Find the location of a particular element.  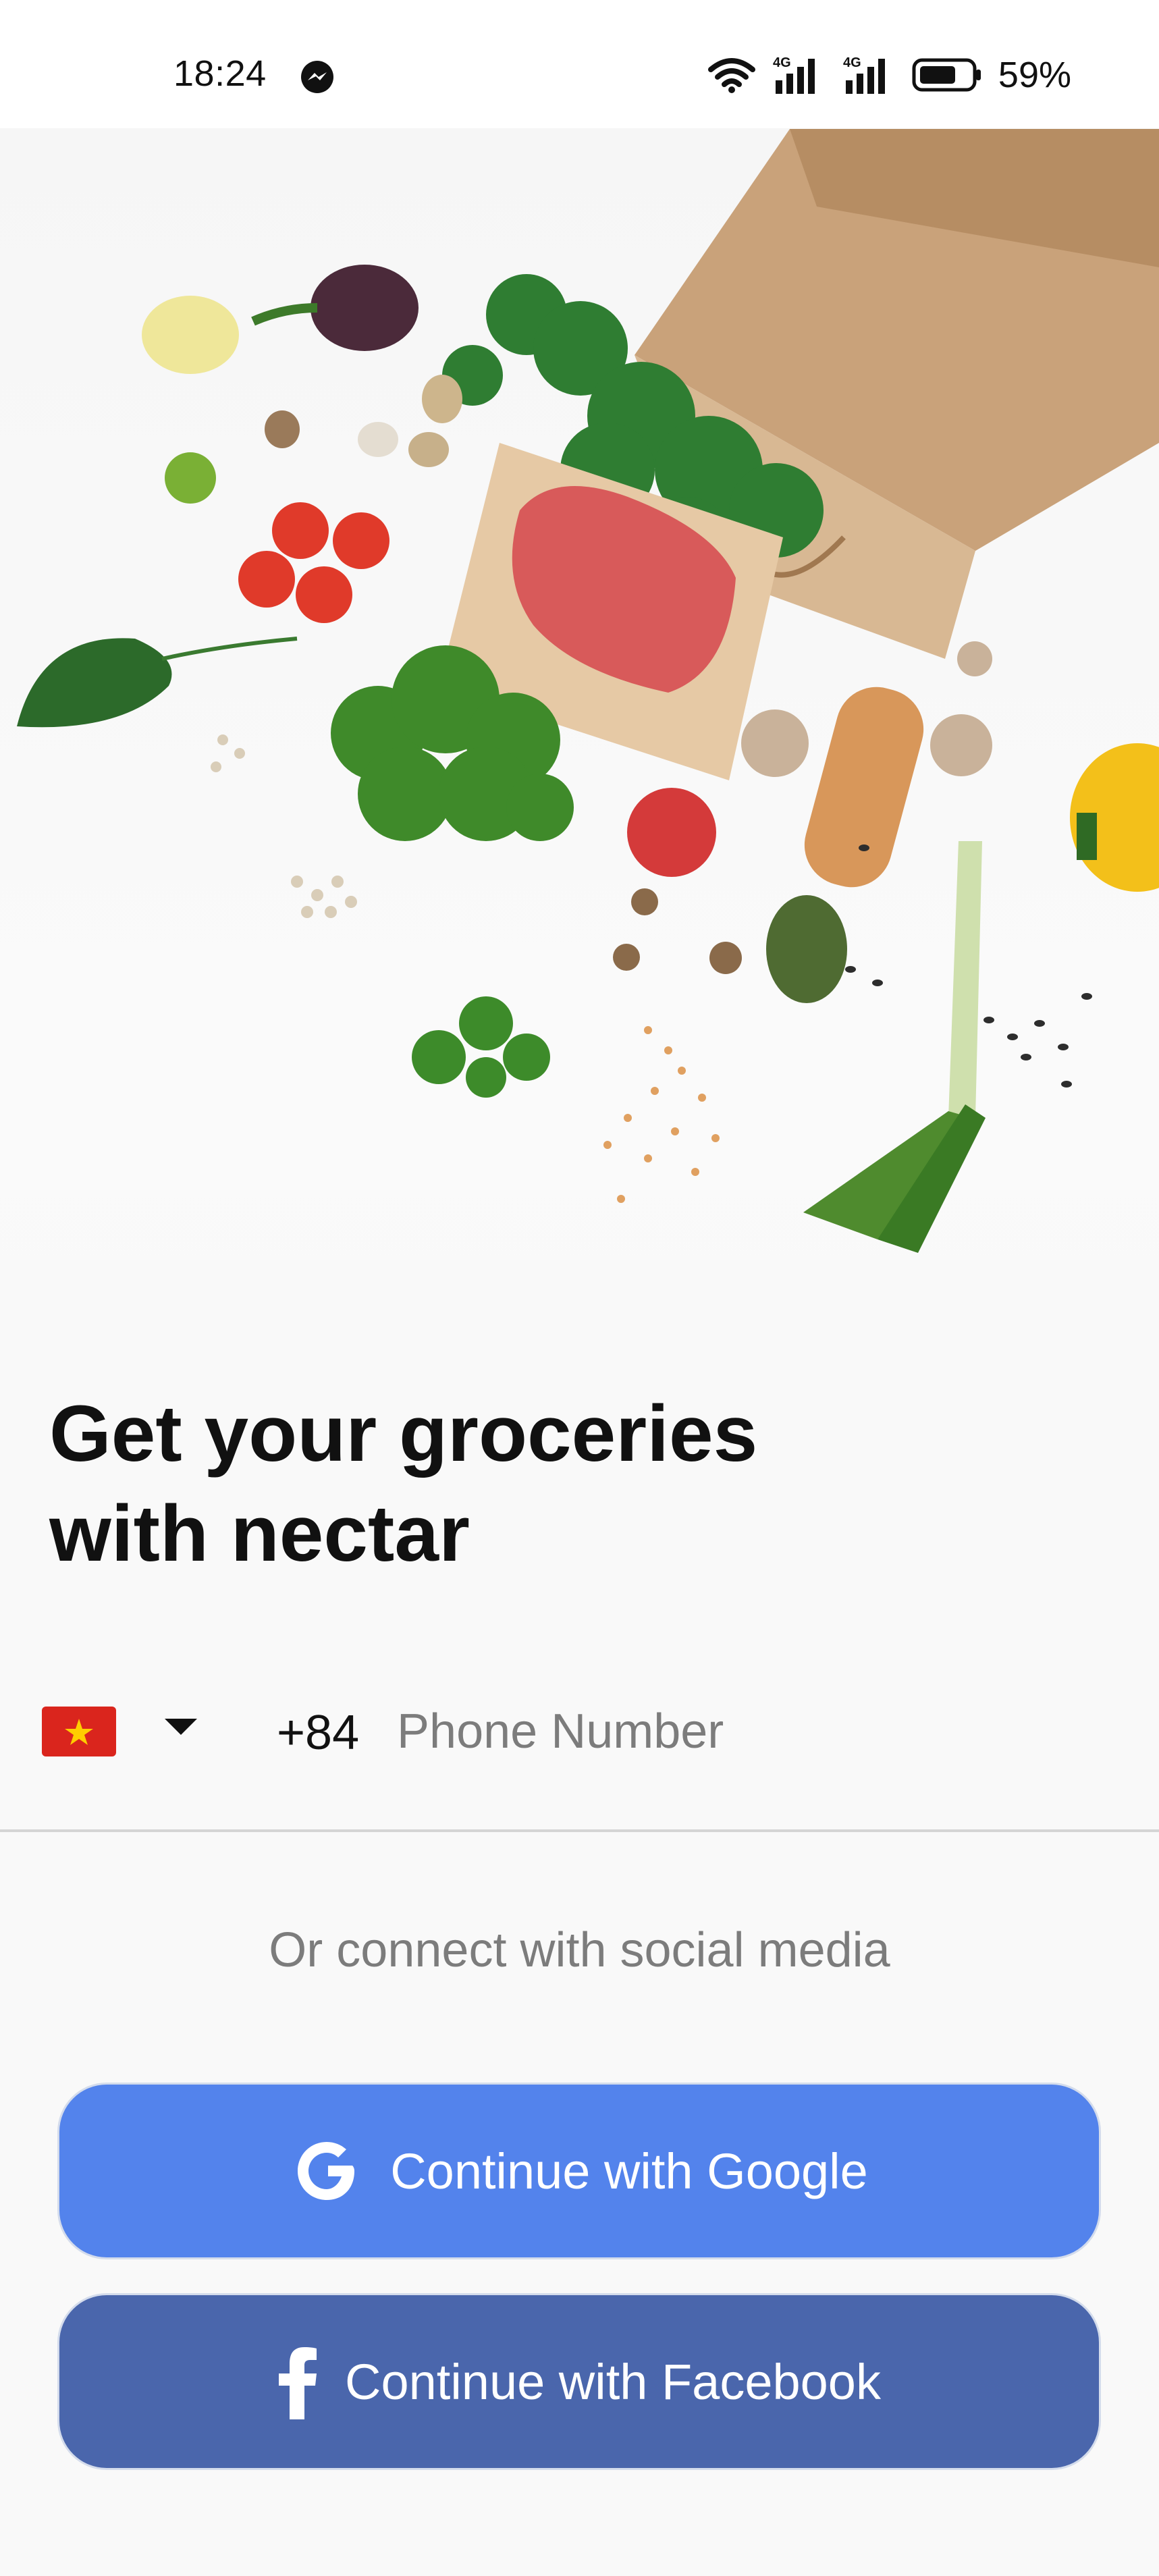

tomatoes-icon is located at coordinates (313, 562).